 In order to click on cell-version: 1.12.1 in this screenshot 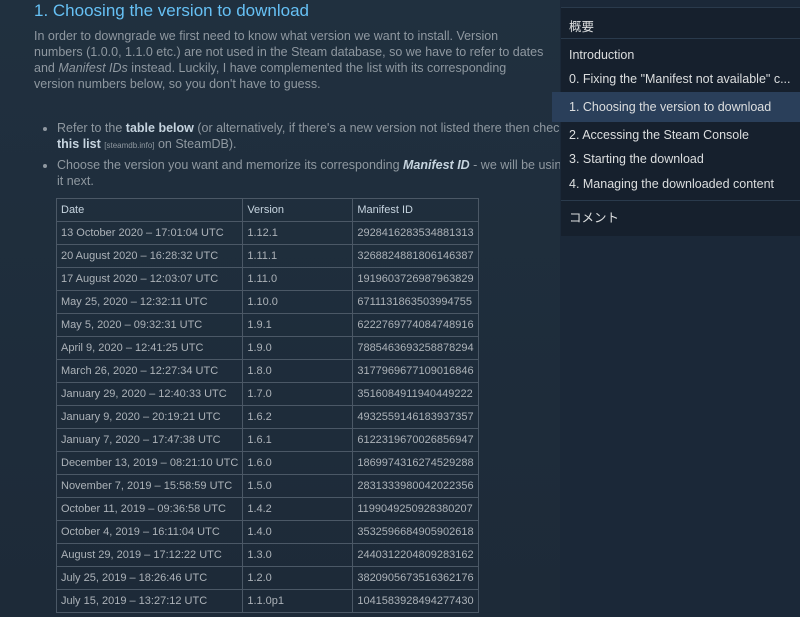, I will do `click(298, 233)`.